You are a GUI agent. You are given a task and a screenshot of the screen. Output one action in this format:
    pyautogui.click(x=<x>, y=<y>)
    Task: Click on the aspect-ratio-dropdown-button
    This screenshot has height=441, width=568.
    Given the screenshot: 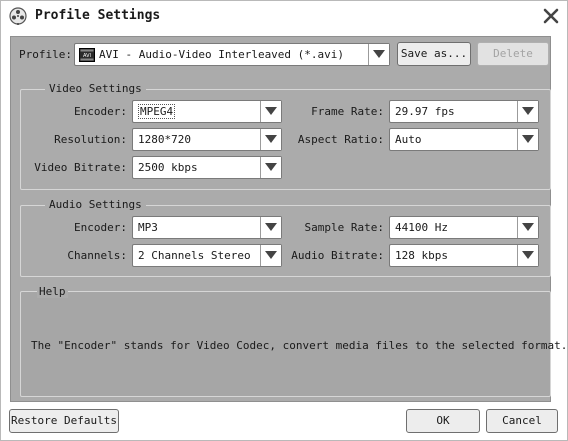 What is the action you would take?
    pyautogui.click(x=527, y=139)
    